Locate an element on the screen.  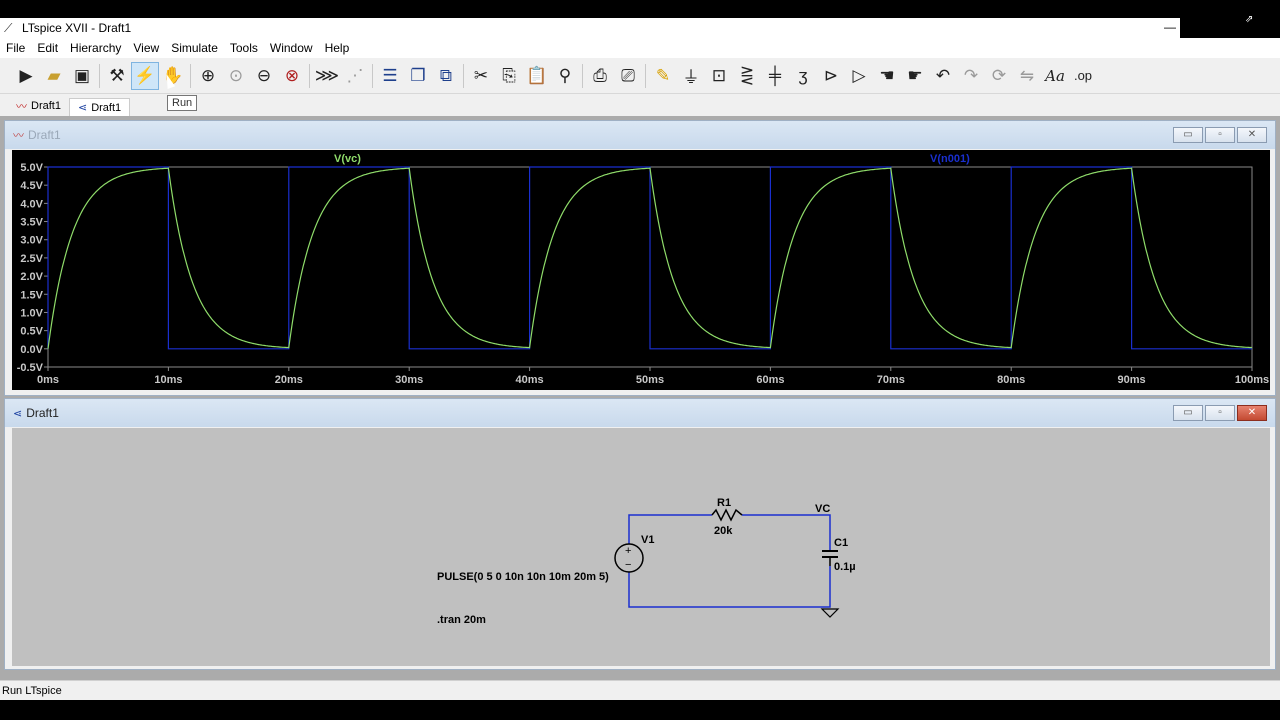
menu-hierarchy: Hierarchy is located at coordinates (95, 48).